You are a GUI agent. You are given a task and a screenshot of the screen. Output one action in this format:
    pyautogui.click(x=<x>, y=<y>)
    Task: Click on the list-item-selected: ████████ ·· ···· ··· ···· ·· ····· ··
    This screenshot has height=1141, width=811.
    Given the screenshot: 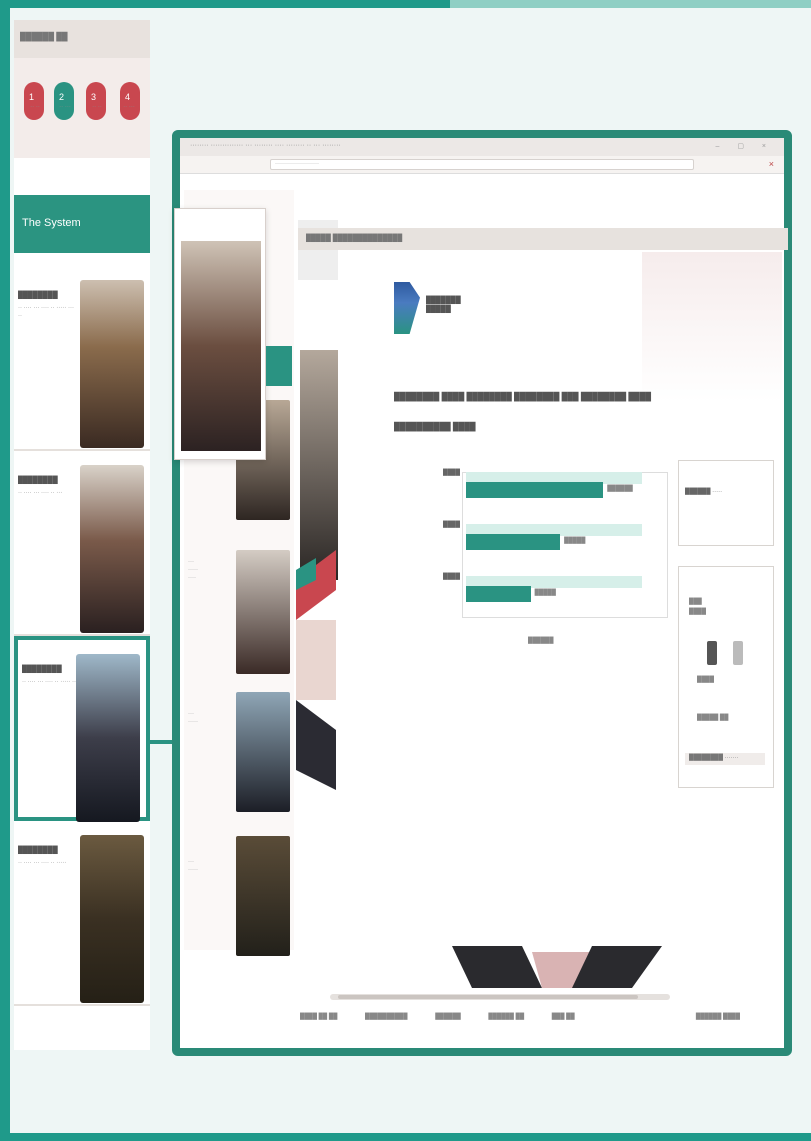 What is the action you would take?
    pyautogui.click(x=82, y=729)
    